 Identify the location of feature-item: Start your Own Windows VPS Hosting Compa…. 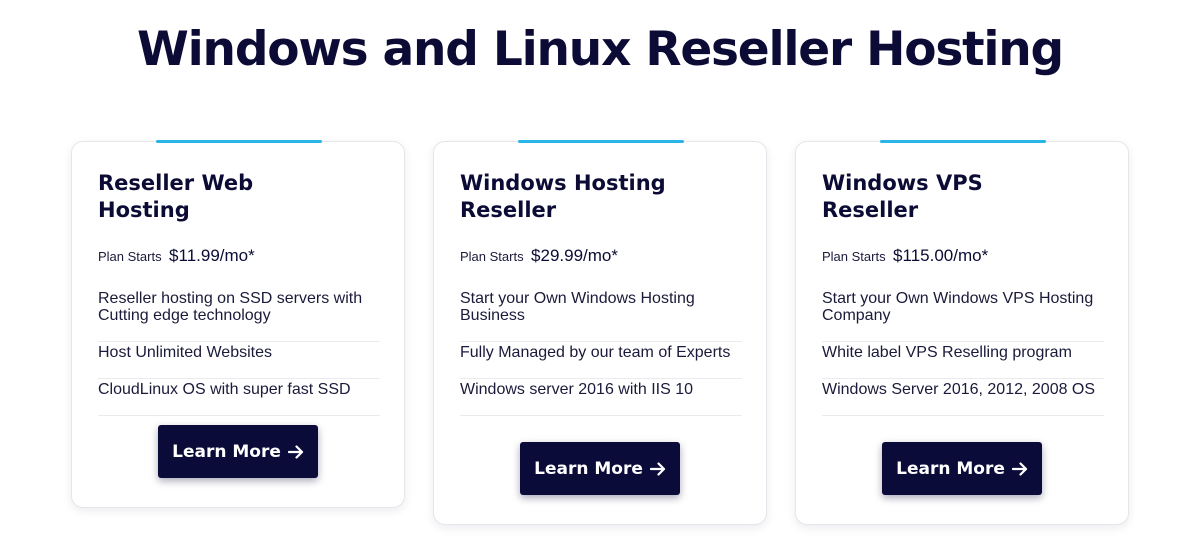
(963, 315).